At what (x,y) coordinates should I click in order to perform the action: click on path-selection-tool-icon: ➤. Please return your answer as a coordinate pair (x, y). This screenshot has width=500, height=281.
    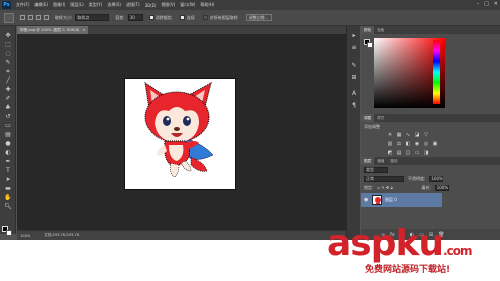
    Looking at the image, I should click on (8, 179).